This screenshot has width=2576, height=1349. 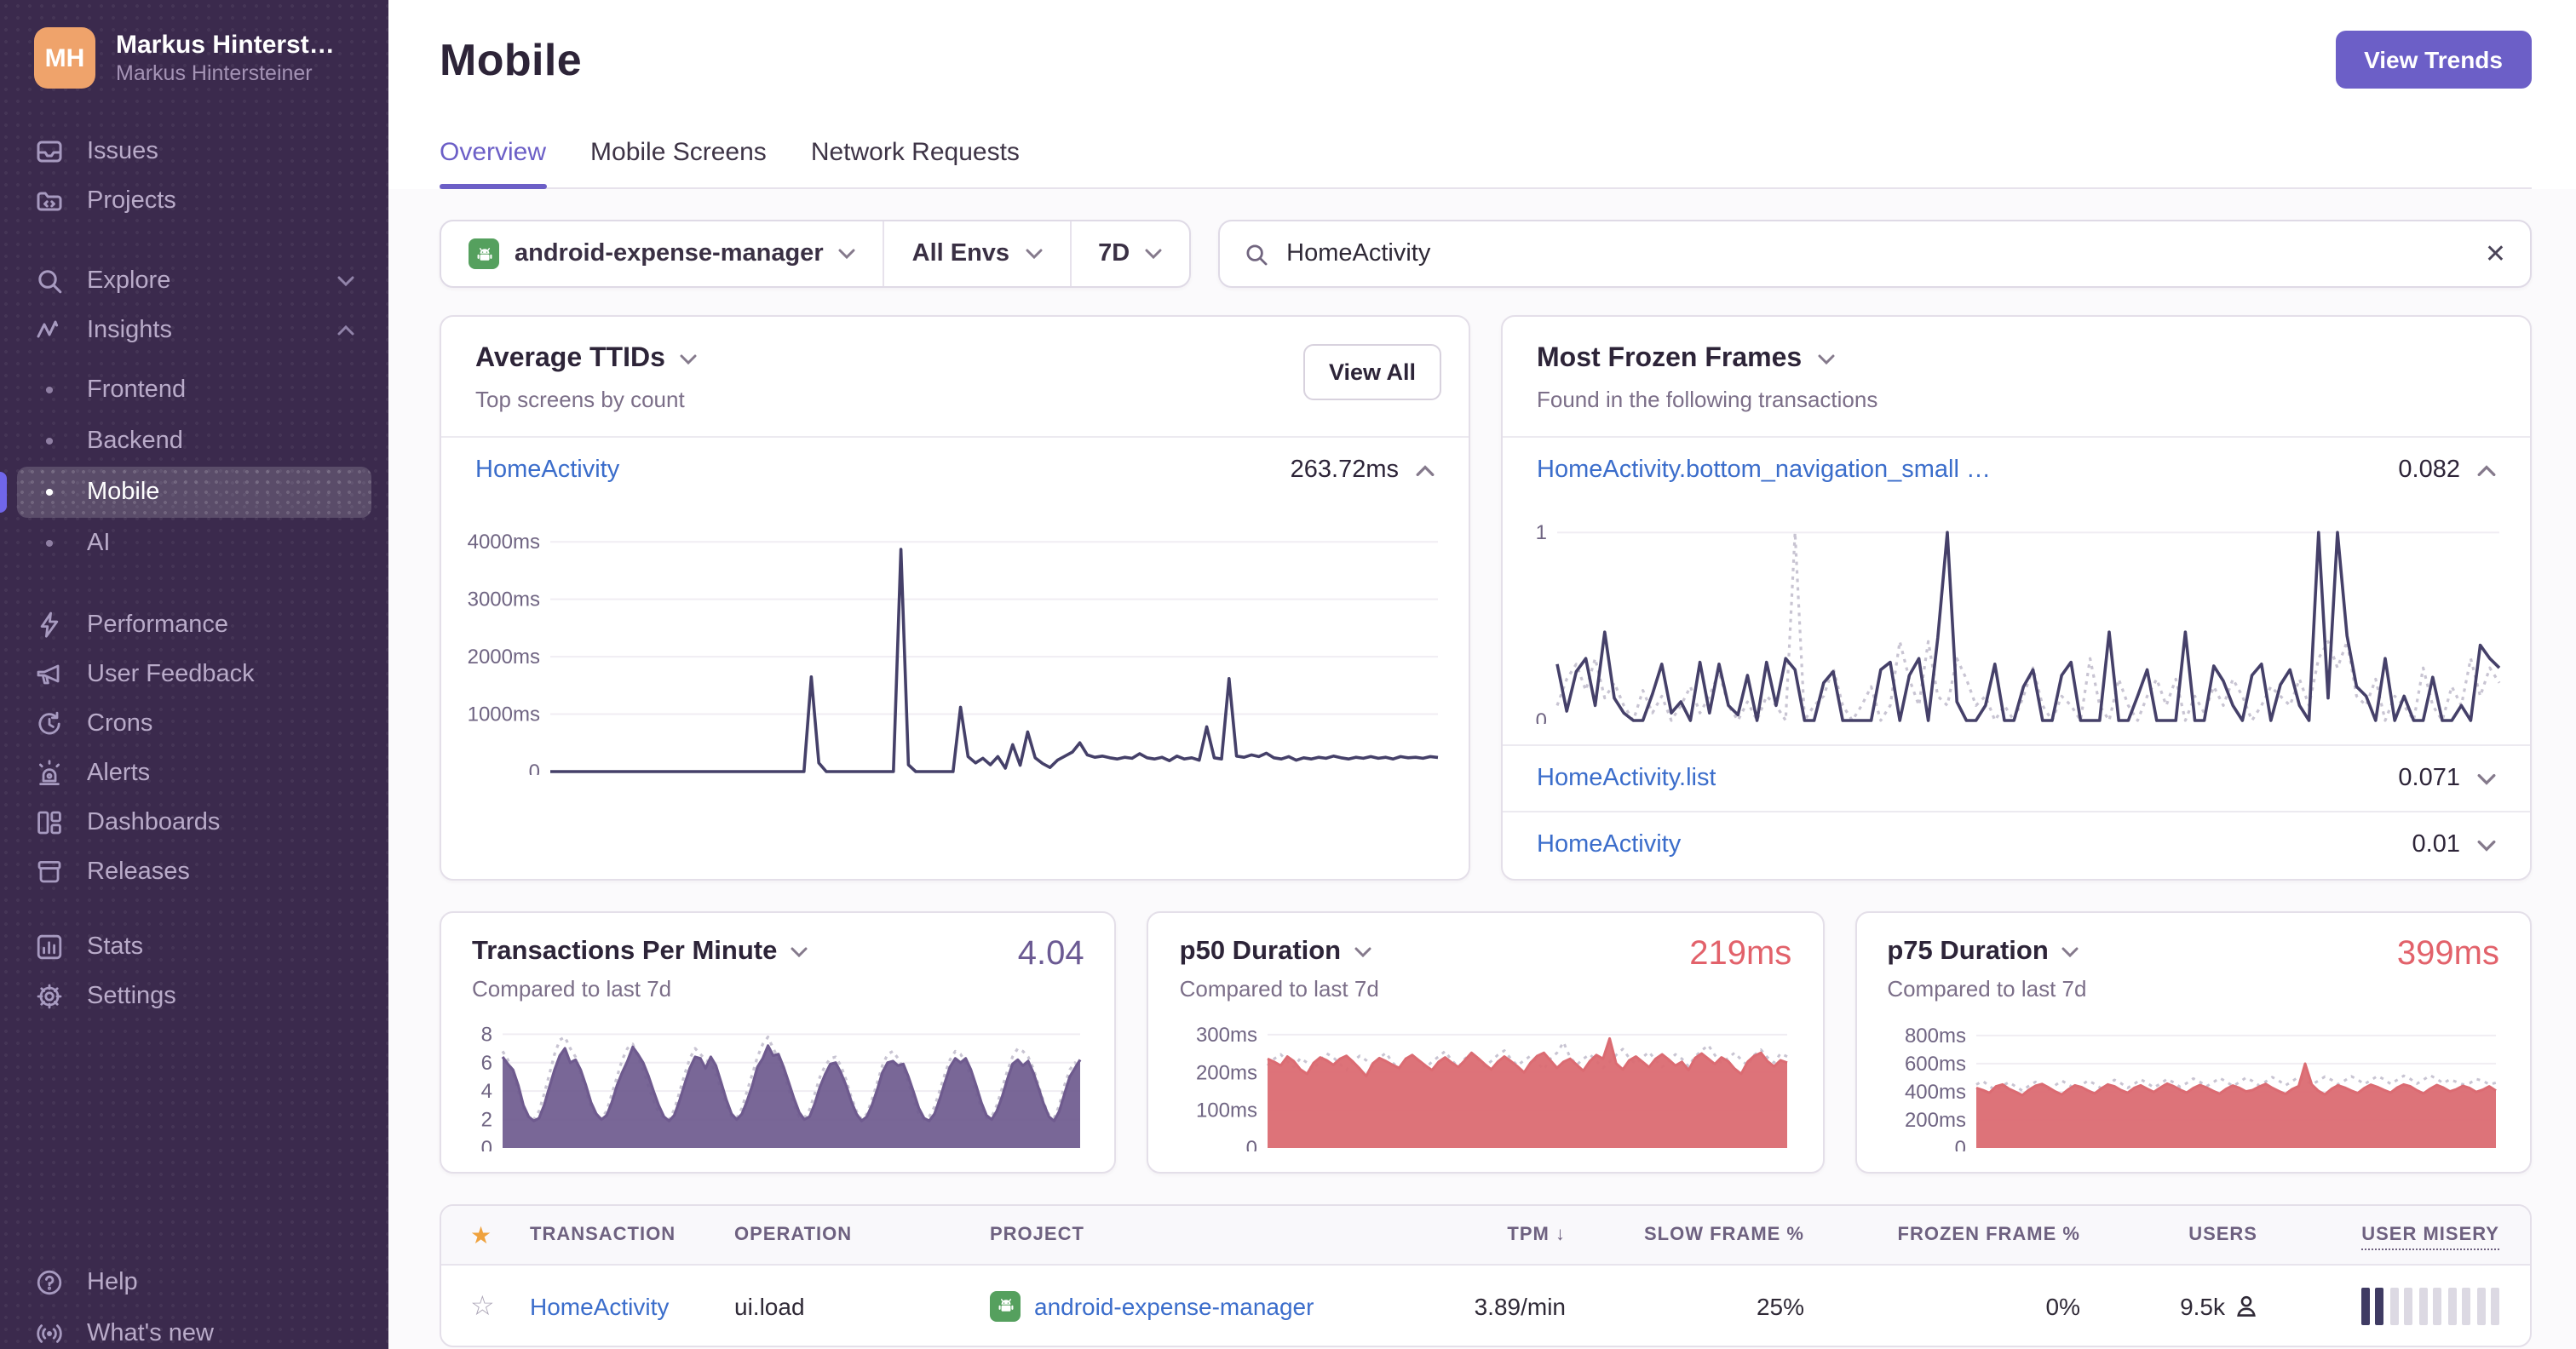 What do you see at coordinates (493, 163) in the screenshot?
I see `tab-overview: Overview` at bounding box center [493, 163].